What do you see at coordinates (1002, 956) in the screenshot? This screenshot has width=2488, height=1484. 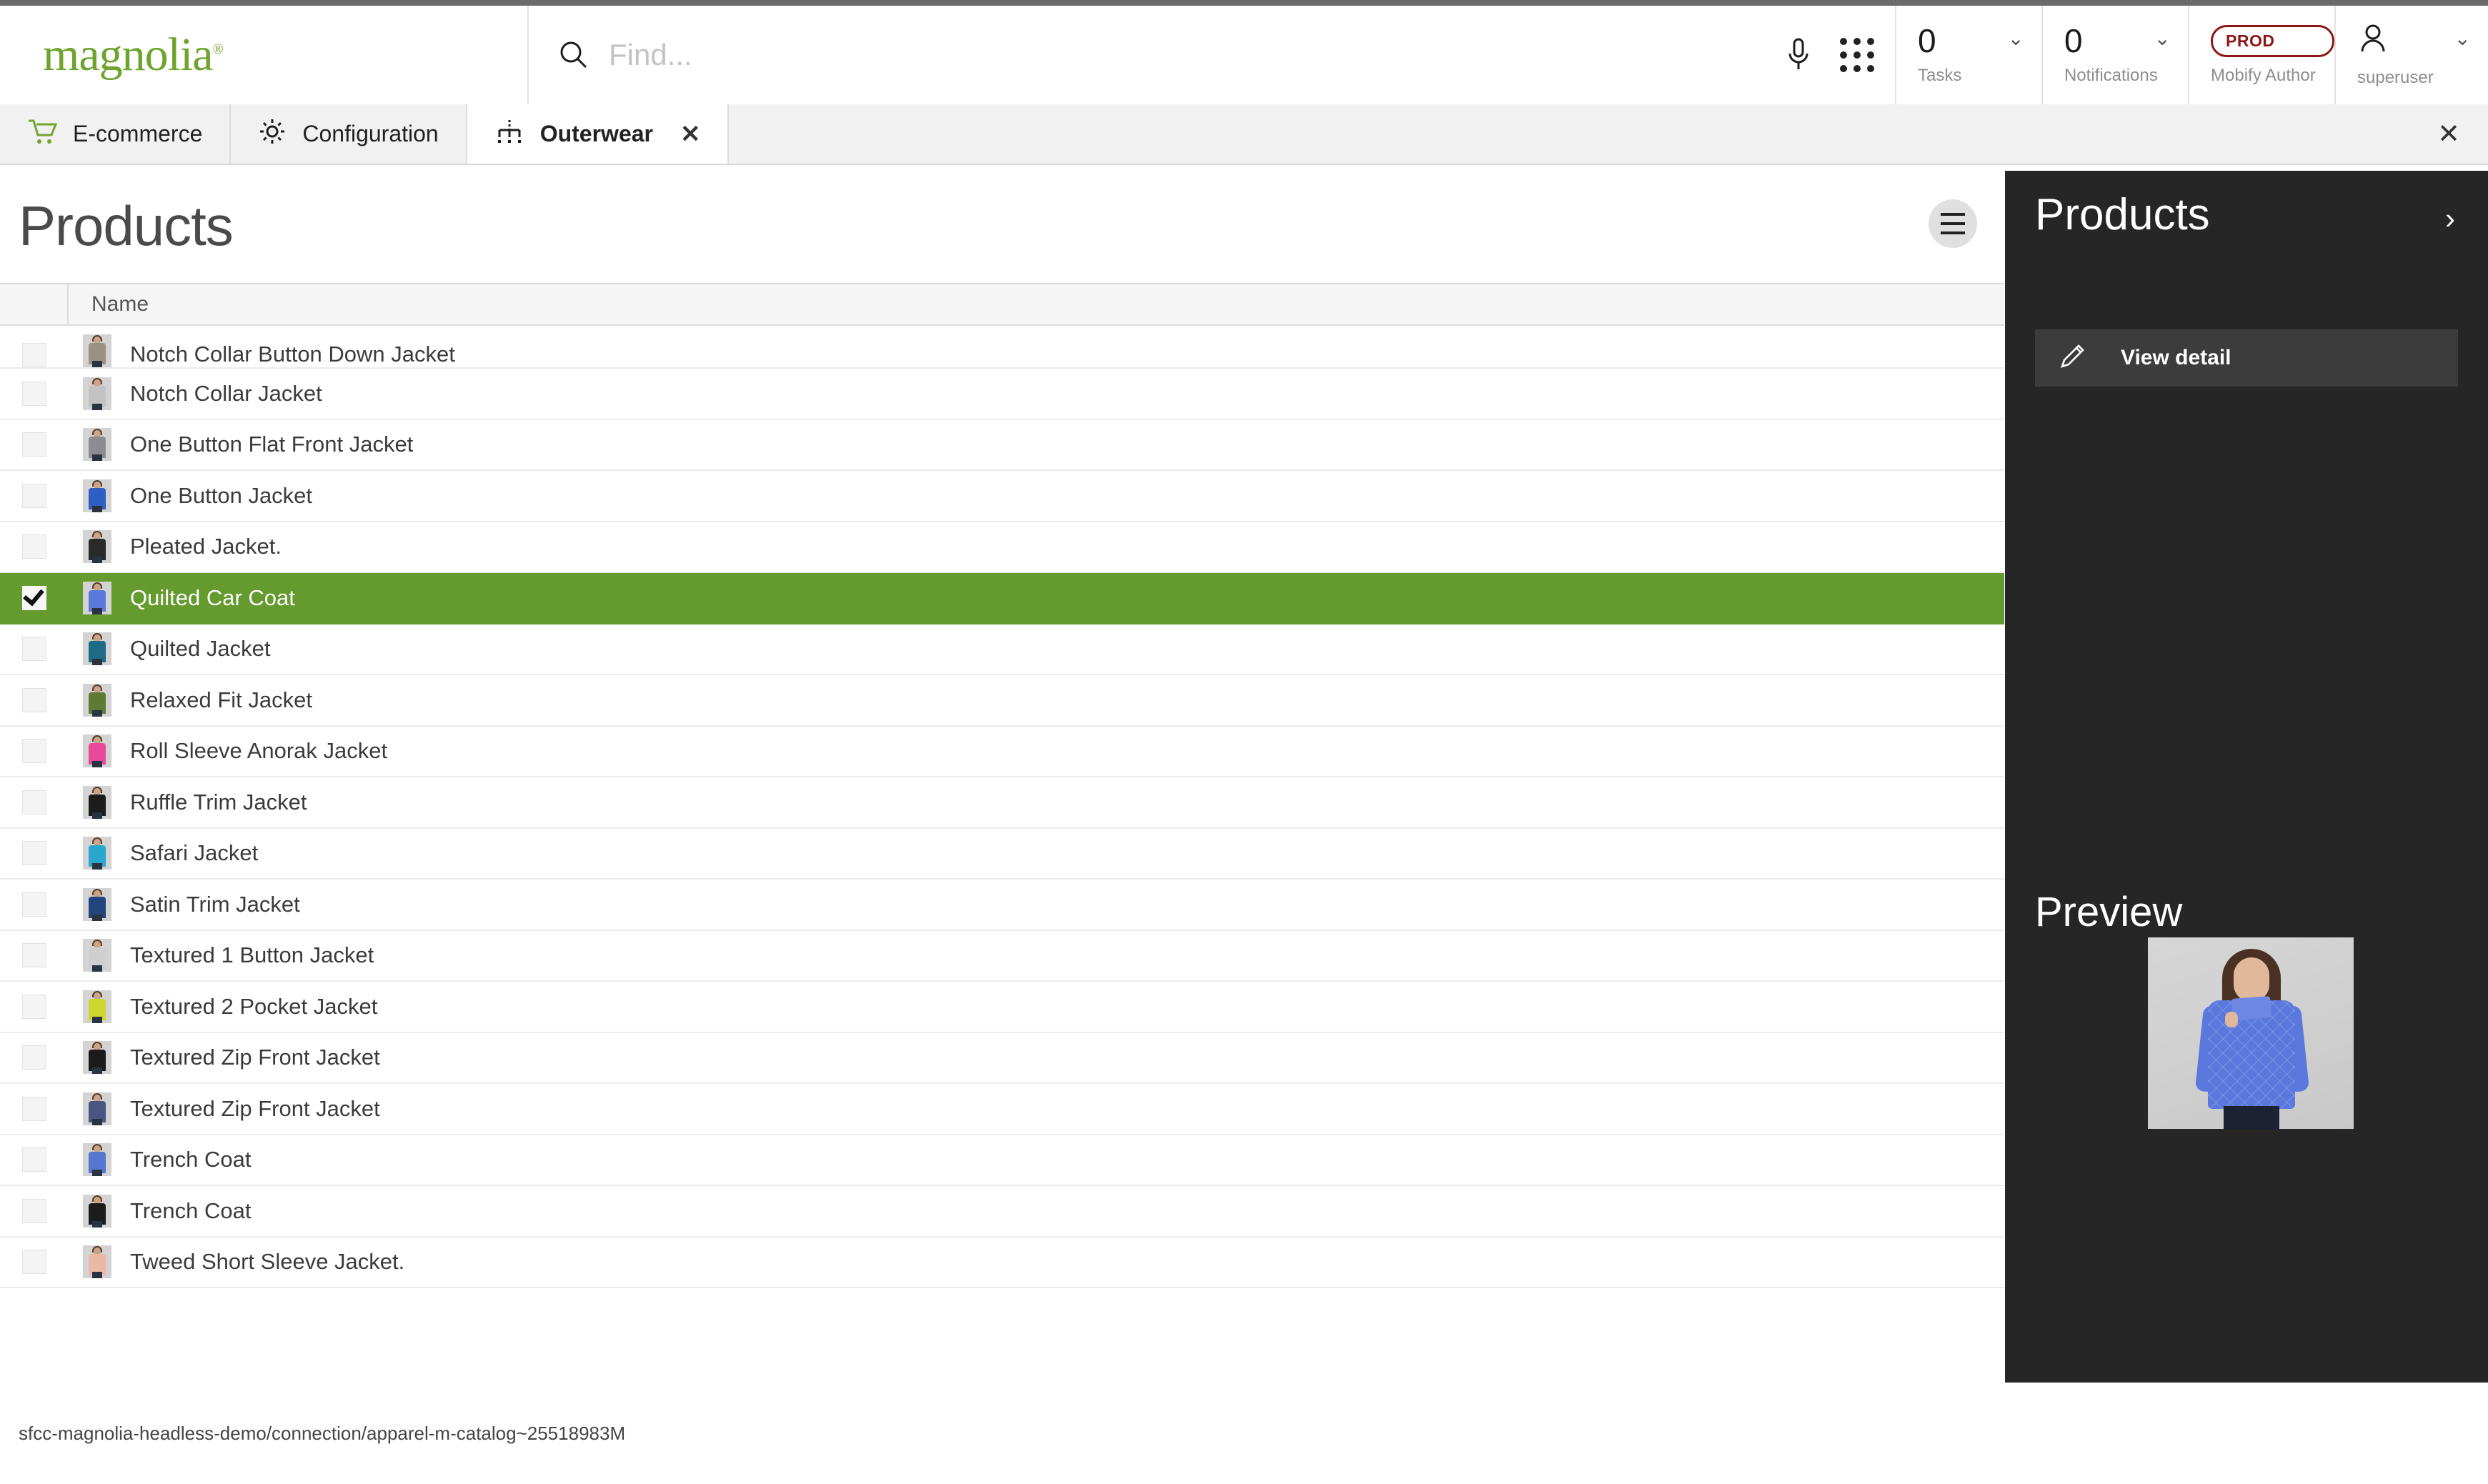 I see `table-row: Textured 1 Button Jacket` at bounding box center [1002, 956].